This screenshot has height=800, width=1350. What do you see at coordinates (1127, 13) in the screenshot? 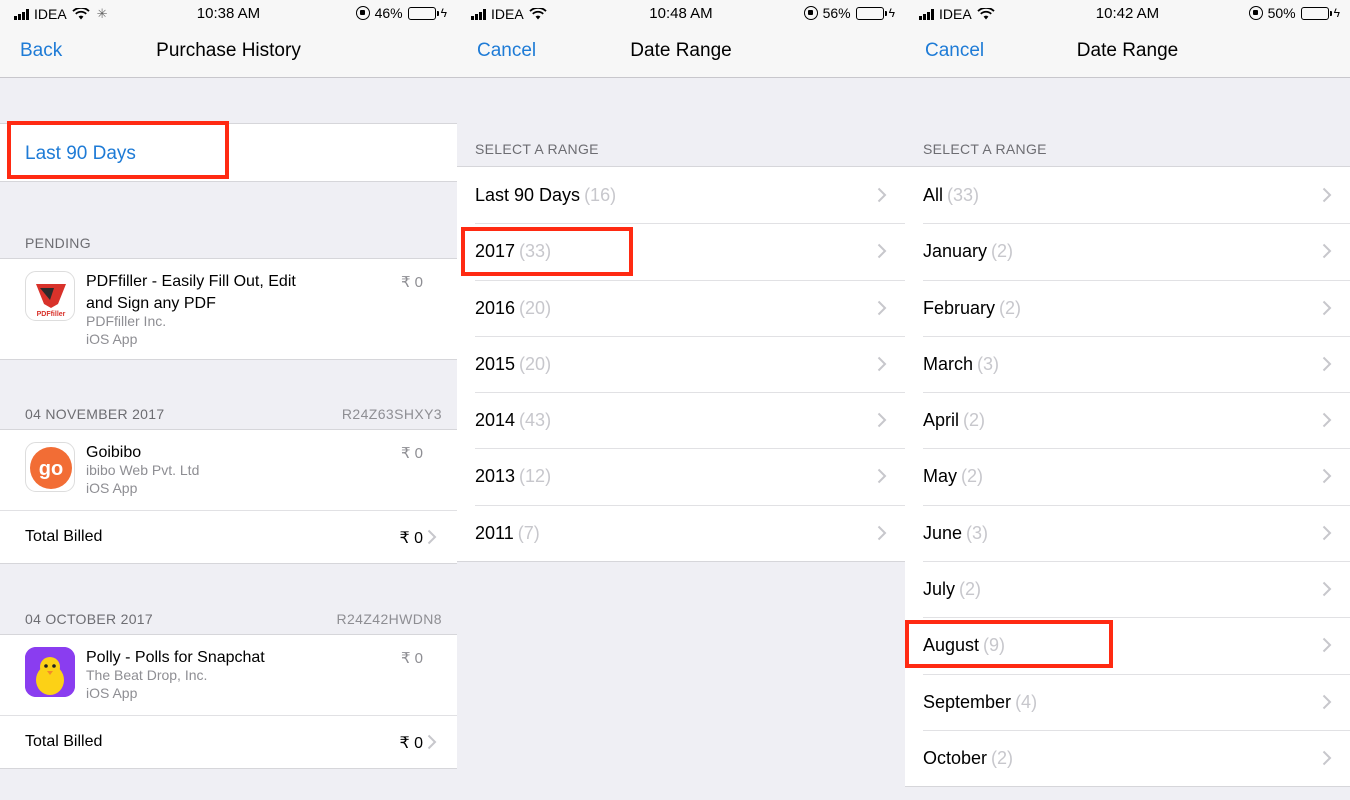
I see `status-bar: IDEA 10:42 AM 50% ϟ` at bounding box center [1127, 13].